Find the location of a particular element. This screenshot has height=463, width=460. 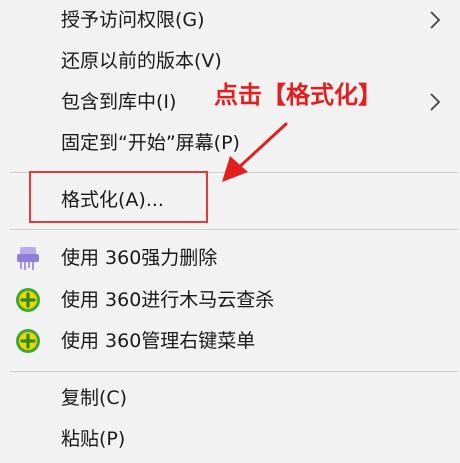

menu-item-copy: 复制(C) is located at coordinates (230, 398).